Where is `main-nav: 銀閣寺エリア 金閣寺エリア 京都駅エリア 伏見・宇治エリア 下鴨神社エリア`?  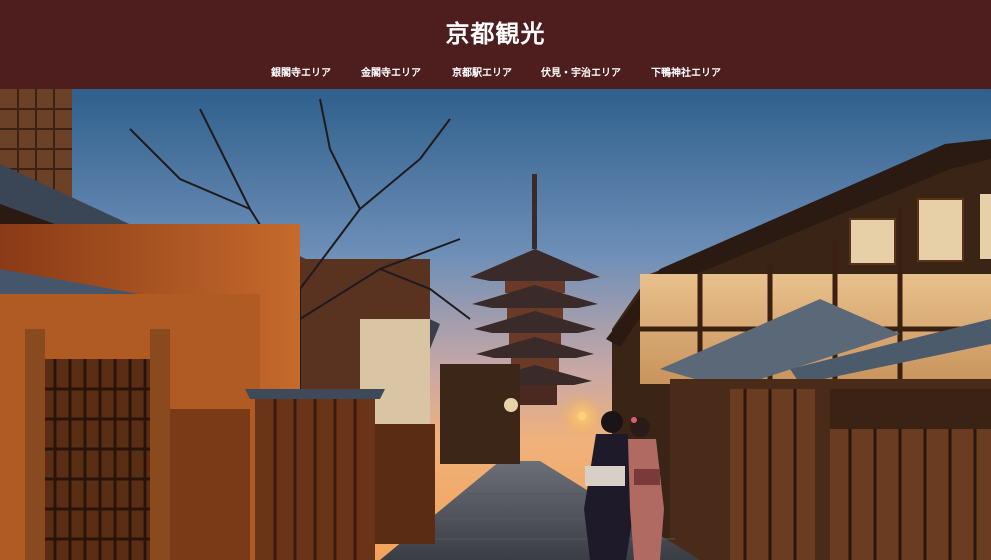 main-nav: 銀閣寺エリア 金閣寺エリア 京都駅エリア 伏見・宇治エリア 下鴨神社エリア is located at coordinates (495, 72).